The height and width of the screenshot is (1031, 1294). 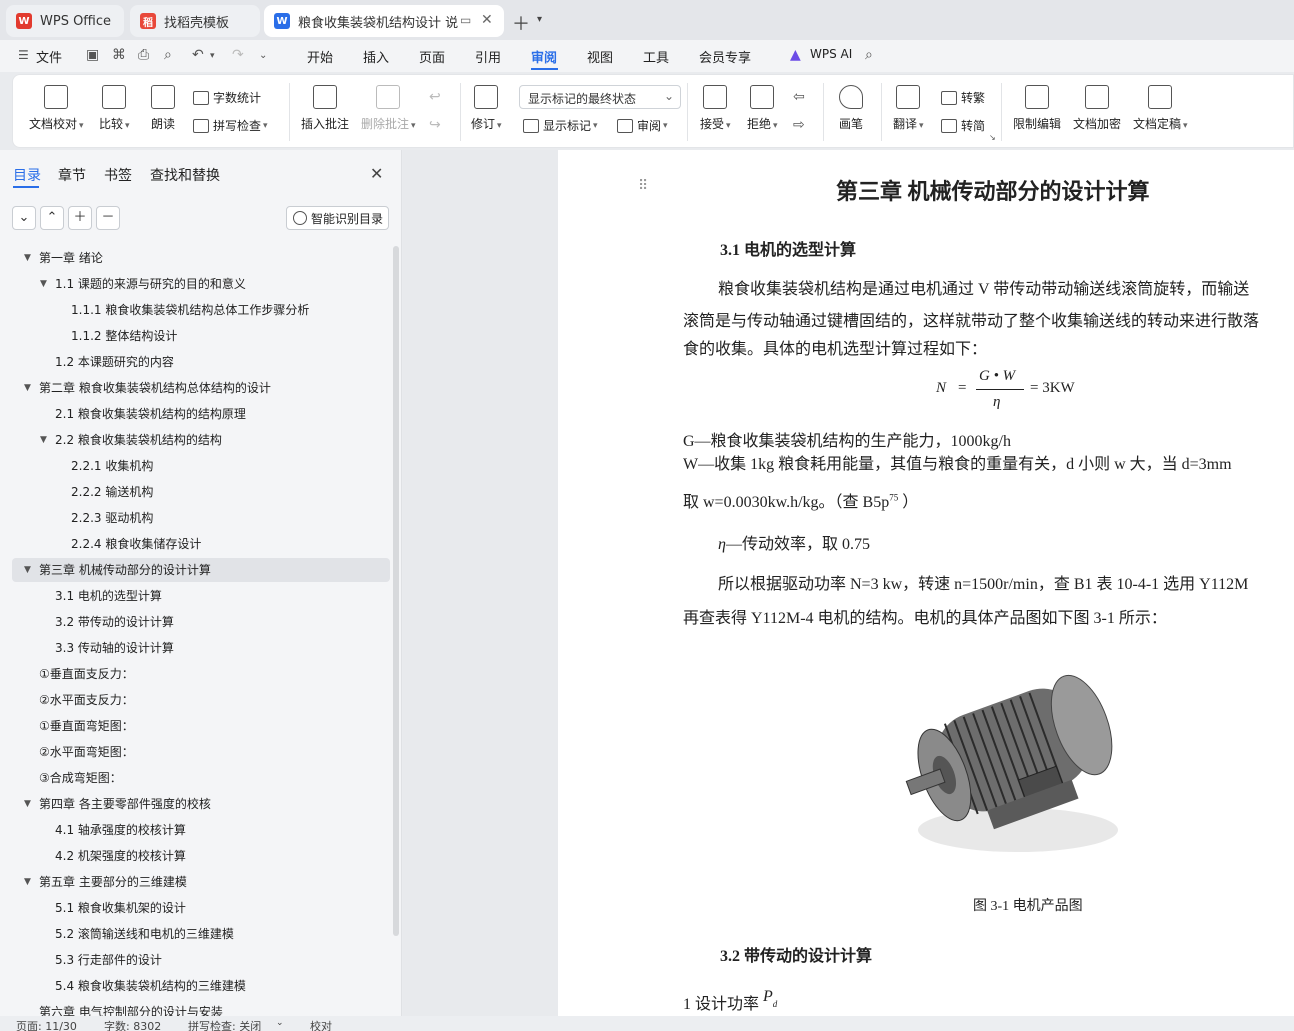 I want to click on toc-item: 5.2 滚筒输送线和电机的三维建模, so click(x=201, y=934).